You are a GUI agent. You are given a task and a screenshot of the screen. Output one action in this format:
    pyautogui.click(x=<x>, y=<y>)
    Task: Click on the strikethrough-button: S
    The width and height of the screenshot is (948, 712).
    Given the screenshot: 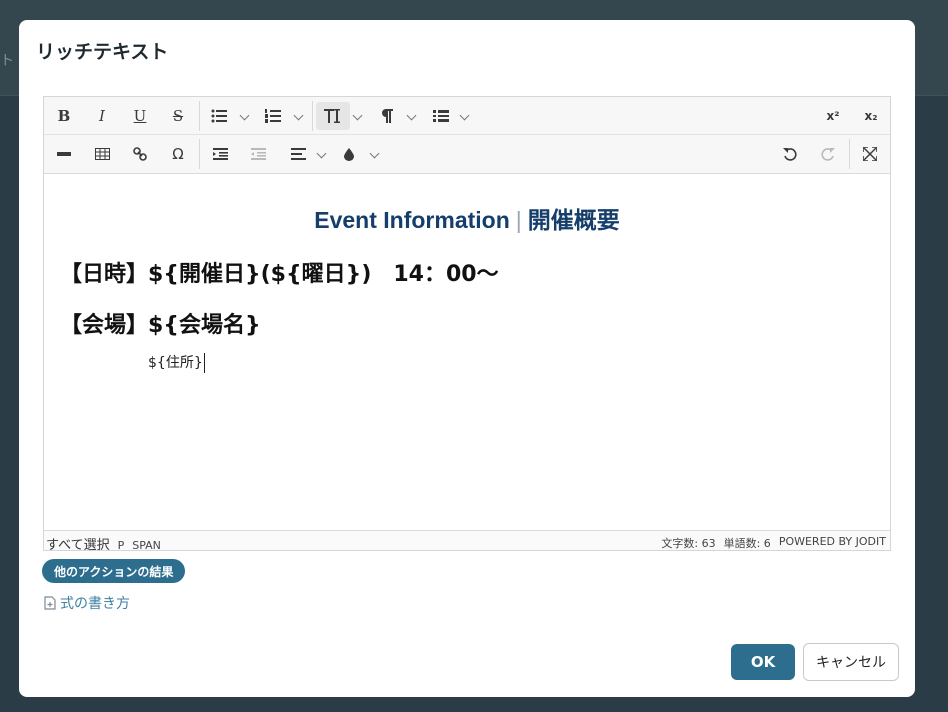 What is the action you would take?
    pyautogui.click(x=178, y=116)
    